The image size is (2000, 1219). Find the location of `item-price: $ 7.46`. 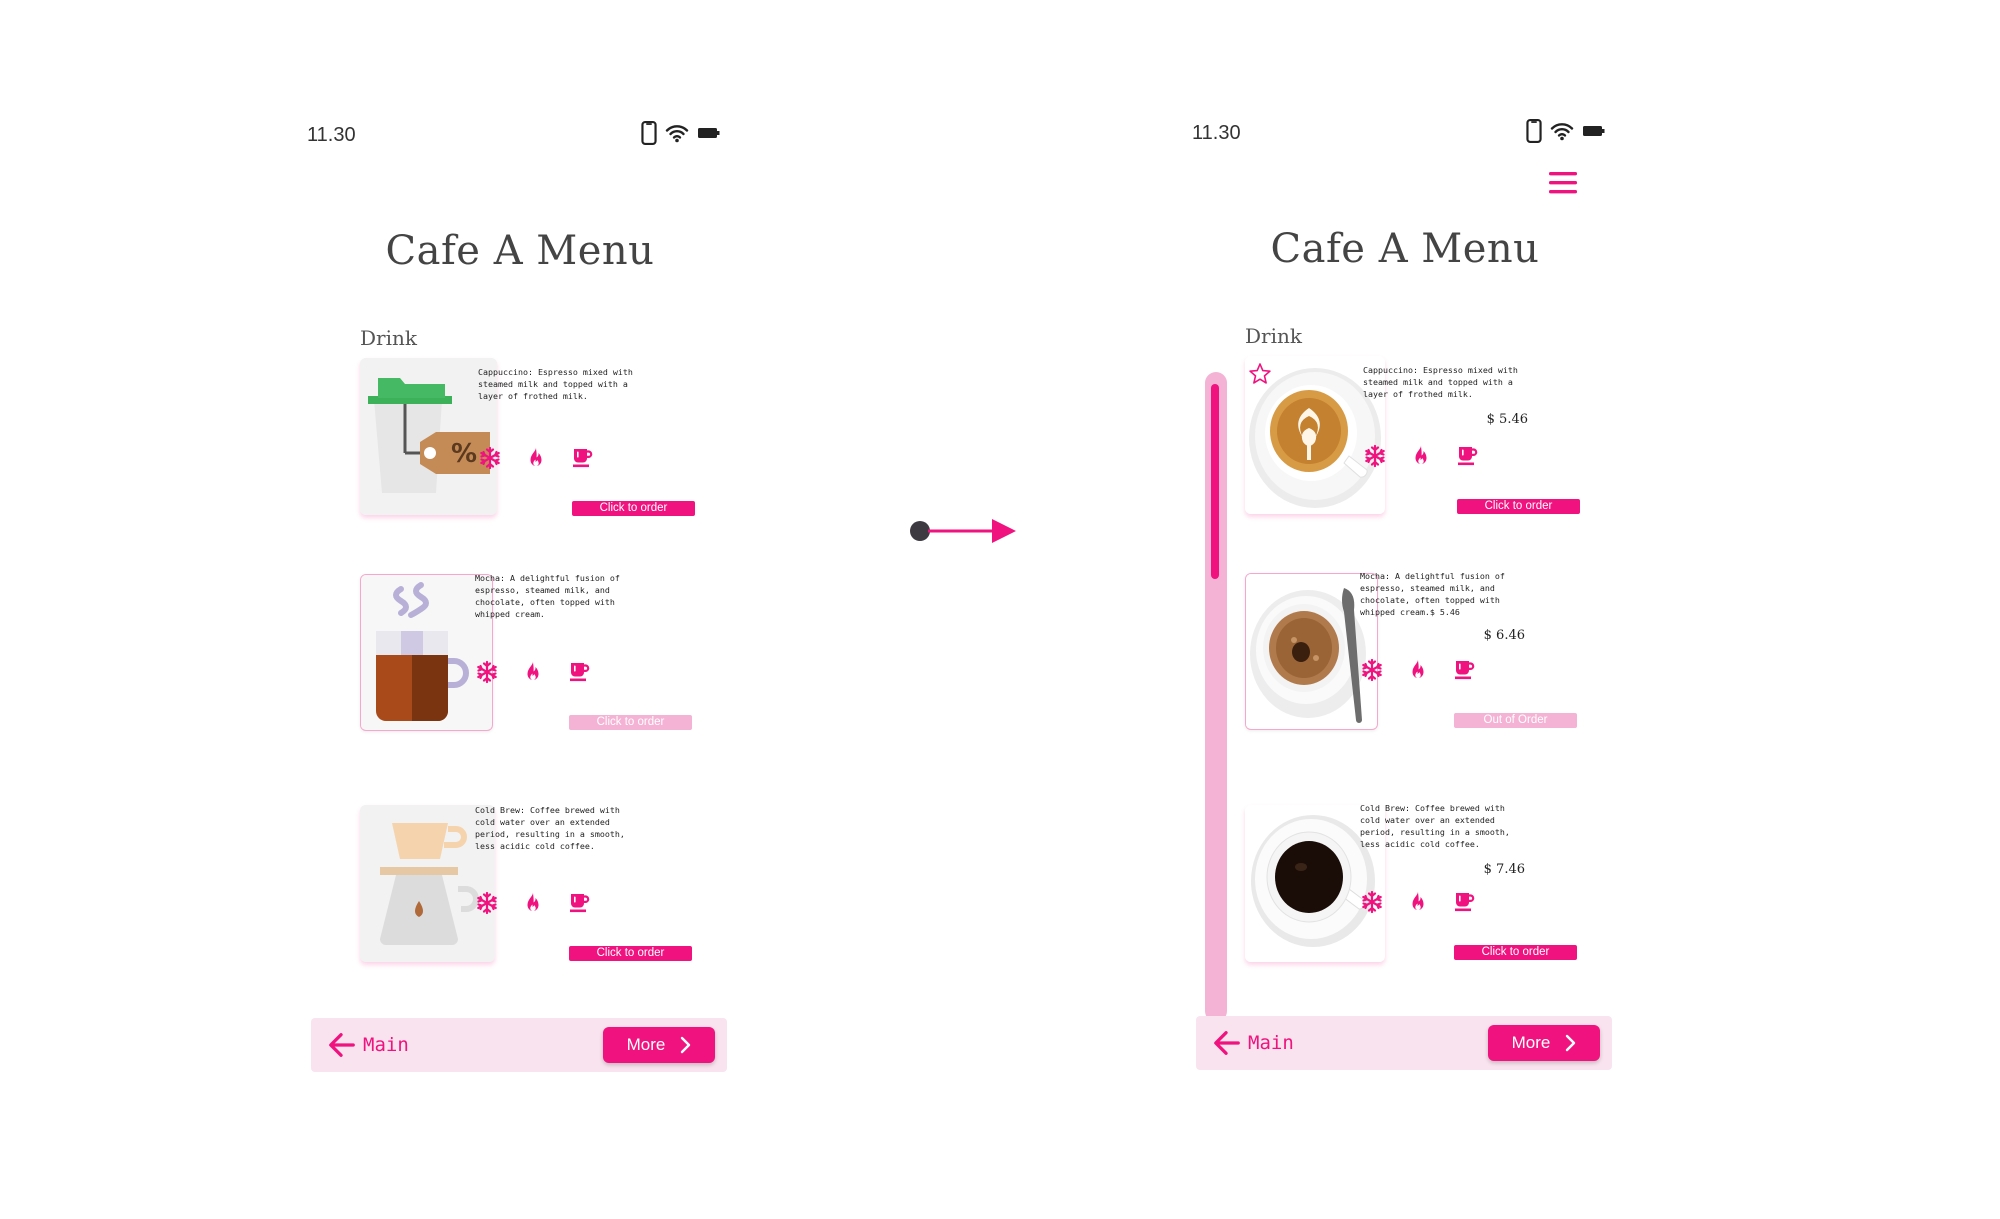

item-price: $ 7.46 is located at coordinates (1504, 869).